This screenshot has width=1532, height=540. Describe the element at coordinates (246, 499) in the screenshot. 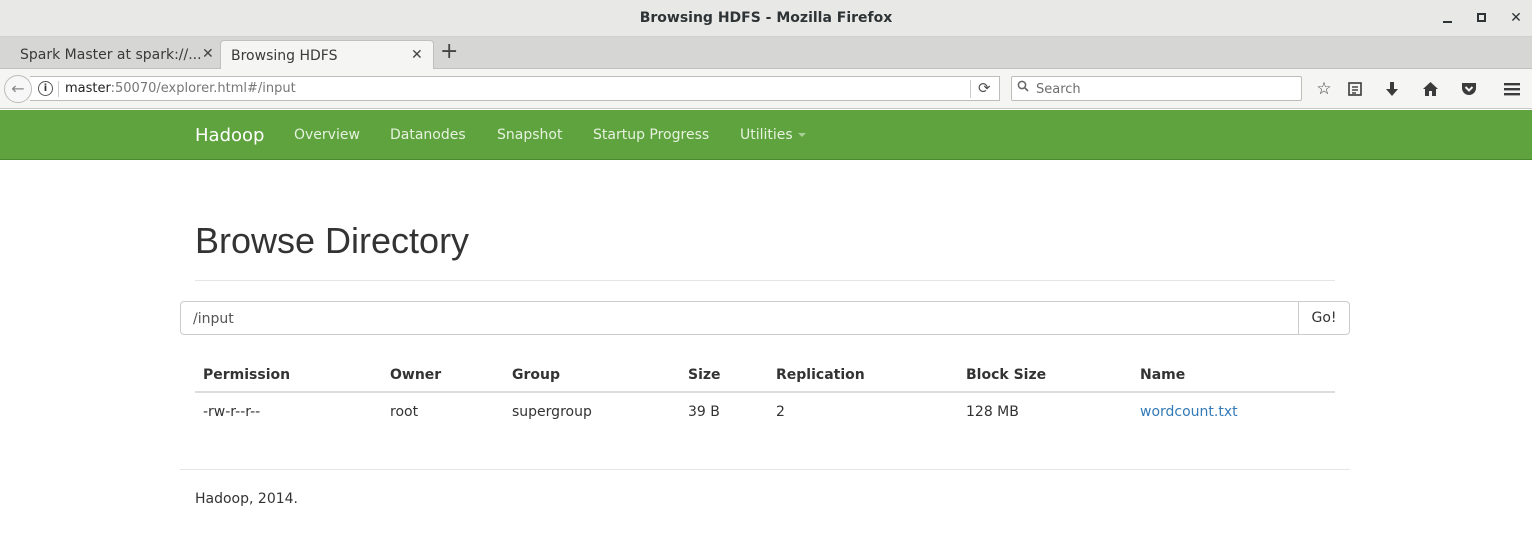

I see `footer-text: Hadoop, 2014.` at that location.